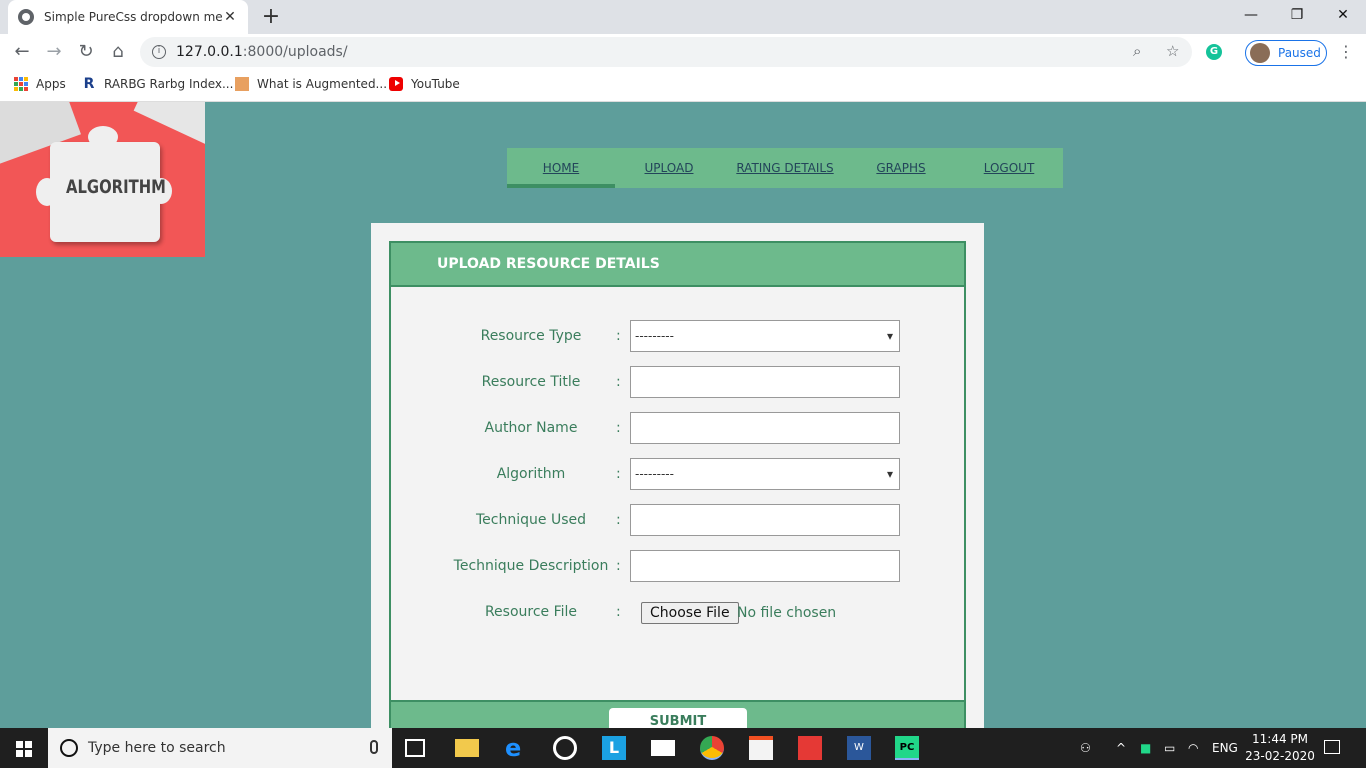 The width and height of the screenshot is (1366, 768). I want to click on back-icon: ←, so click(22, 52).